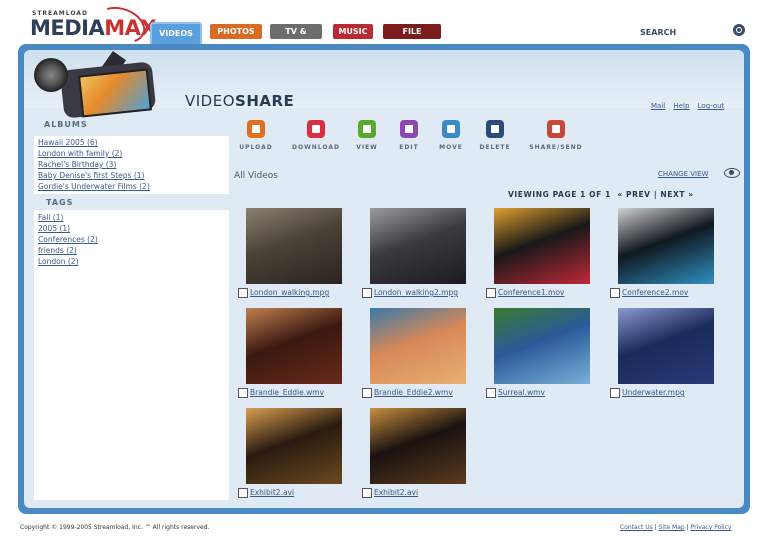 Image resolution: width=763 pixels, height=536 pixels. I want to click on upload-button: UPLOAD, so click(256, 135).